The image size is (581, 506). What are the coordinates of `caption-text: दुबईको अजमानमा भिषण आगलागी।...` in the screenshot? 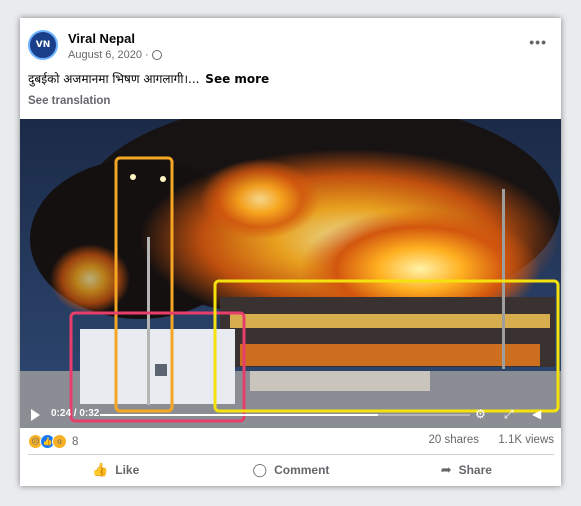 It's located at (114, 79).